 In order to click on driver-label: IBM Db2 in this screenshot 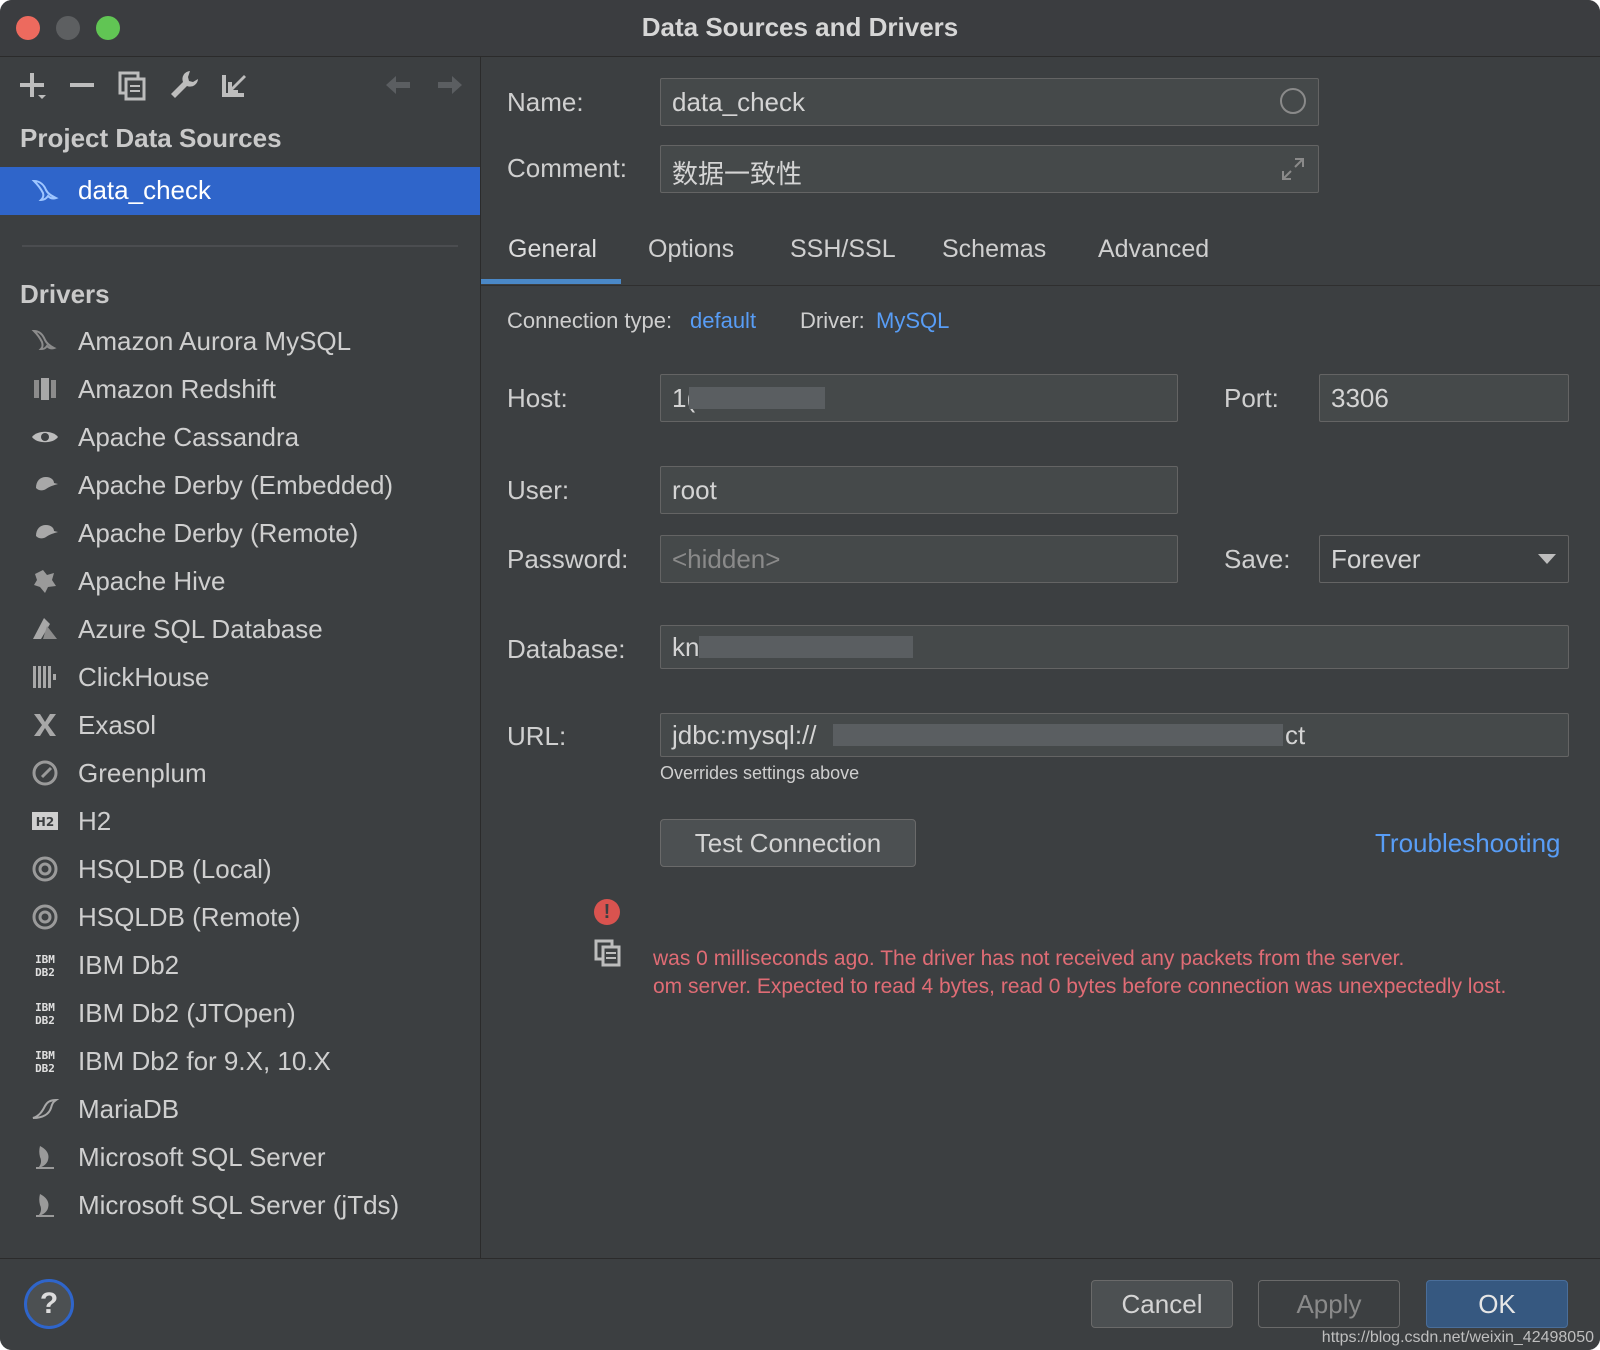, I will do `click(129, 965)`.